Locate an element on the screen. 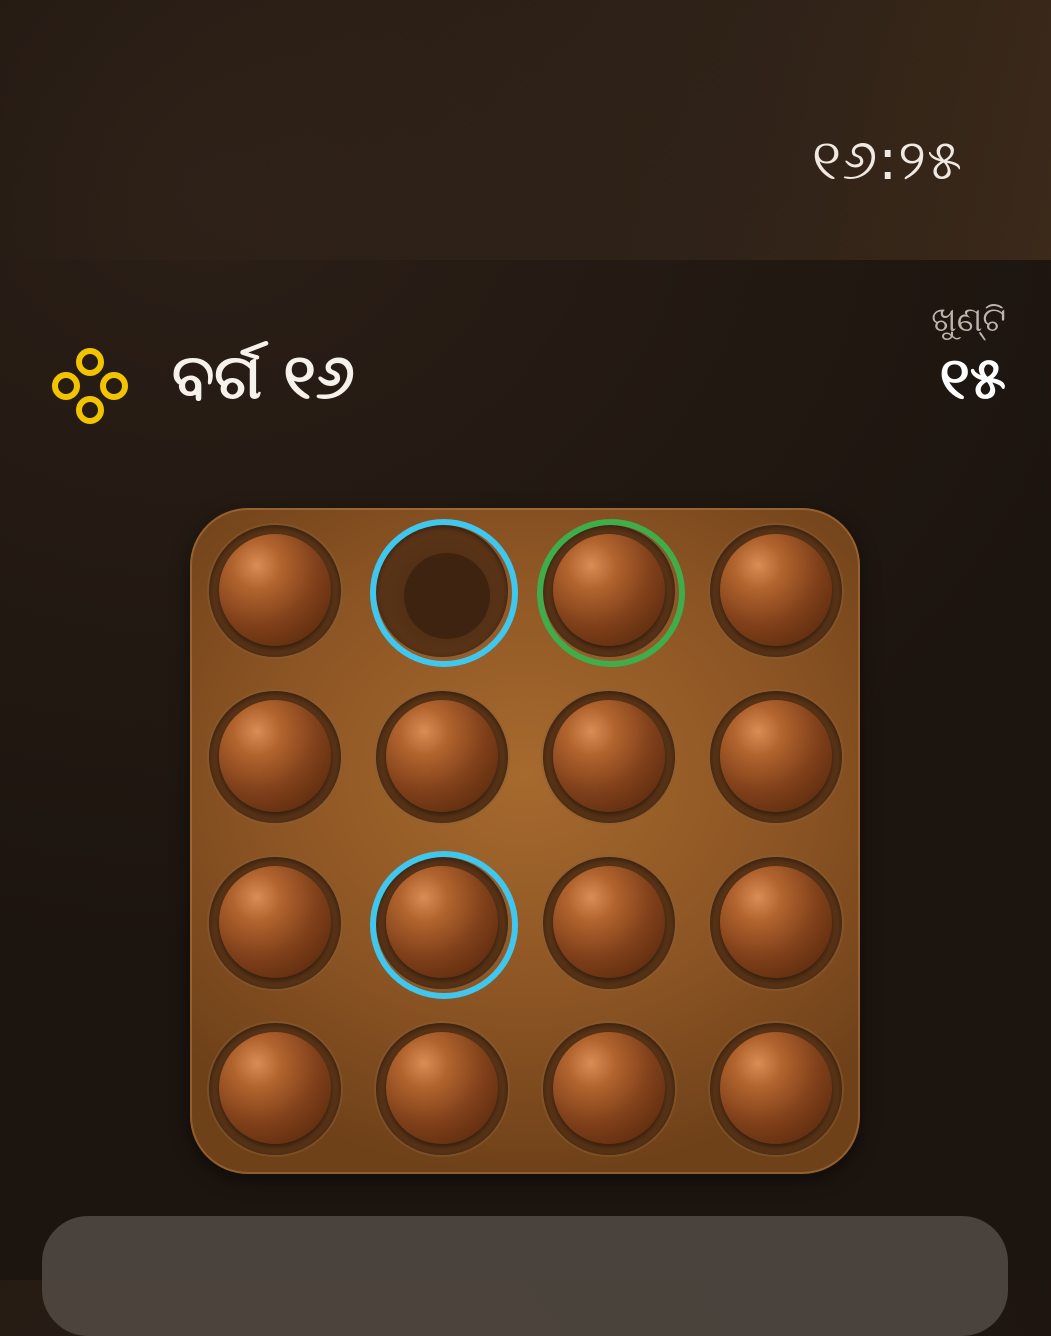  board-hole-r3c3 is located at coordinates (609, 923).